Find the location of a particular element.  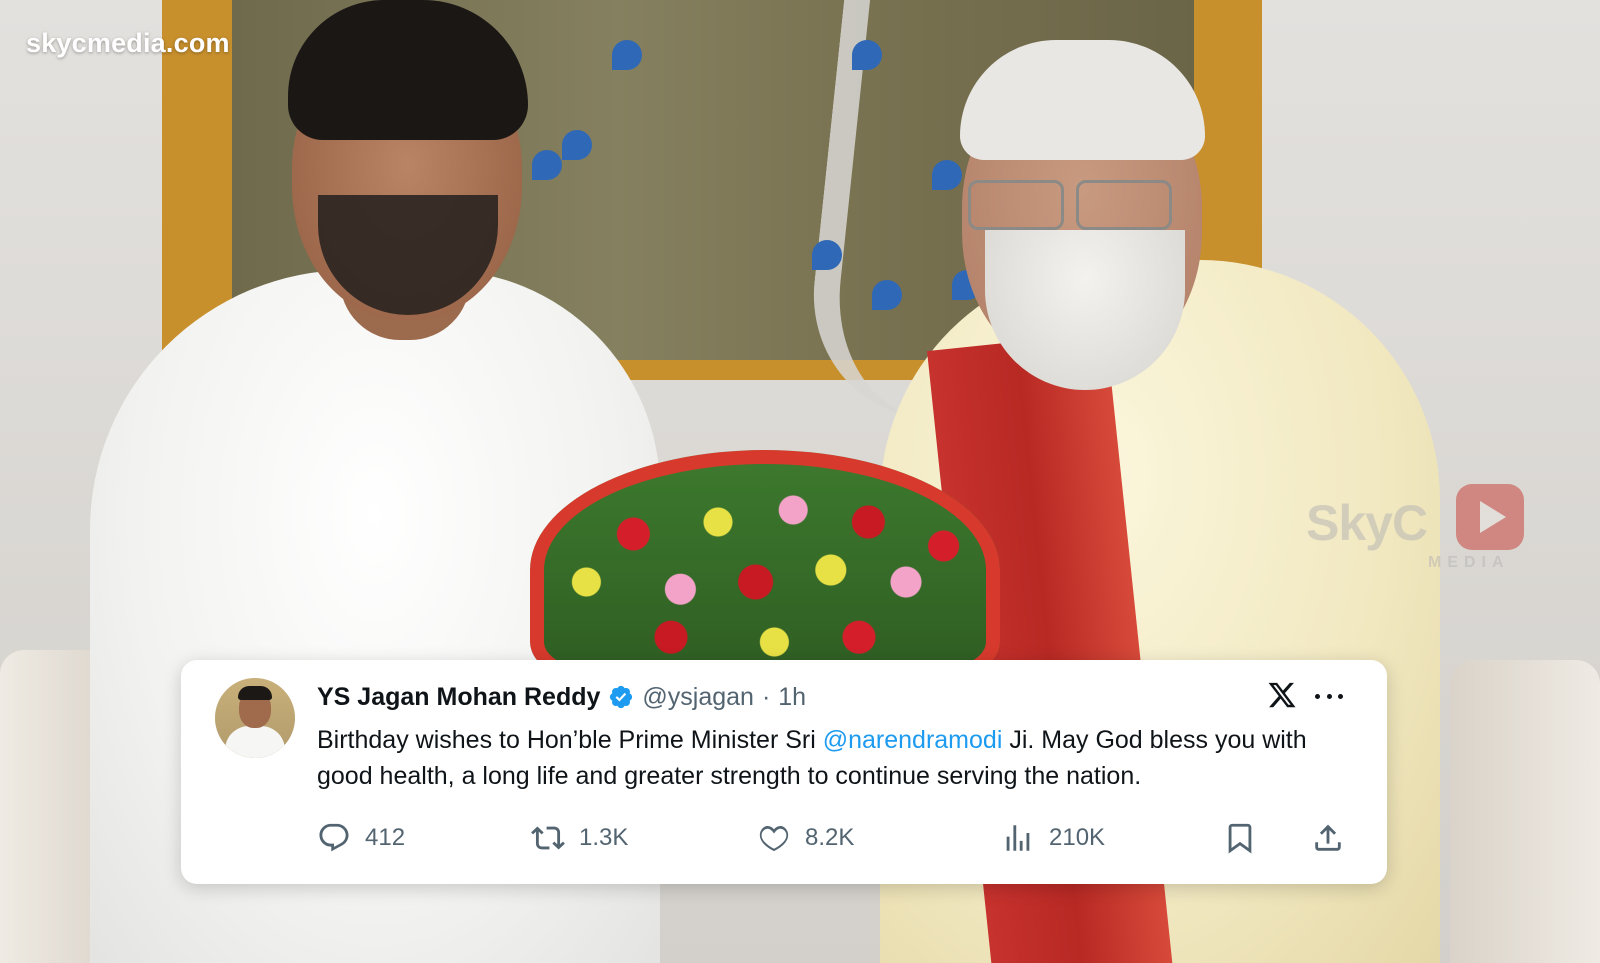

bookmark-button is located at coordinates (1240, 838).